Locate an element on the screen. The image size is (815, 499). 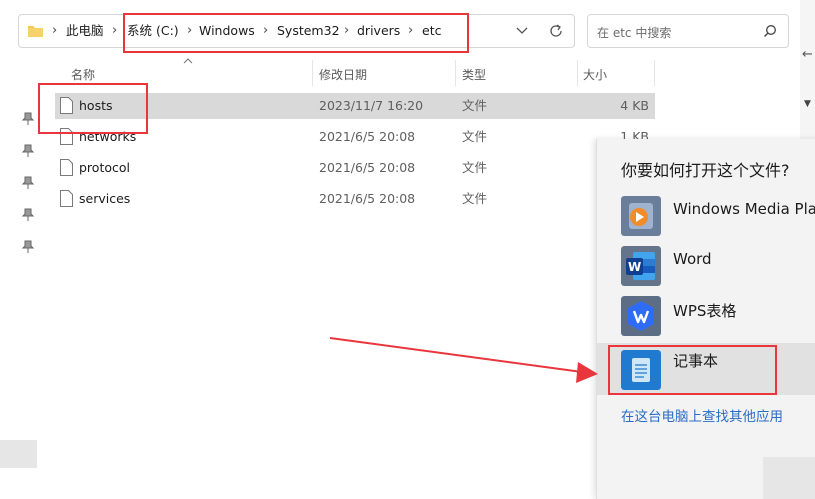
annotation-arrow is located at coordinates (463, 360).